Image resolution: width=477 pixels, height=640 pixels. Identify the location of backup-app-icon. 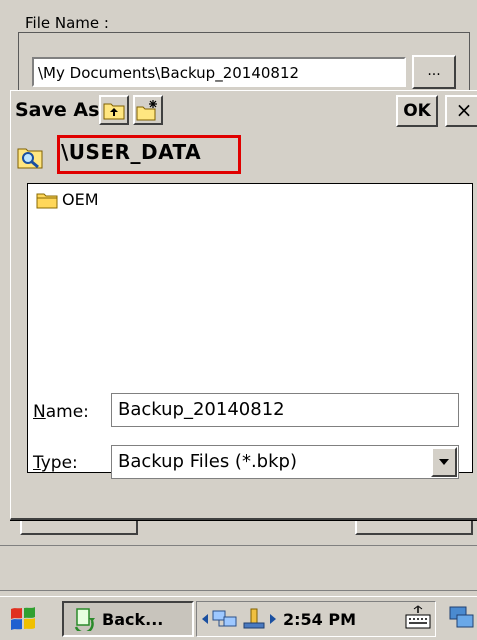
(84, 619).